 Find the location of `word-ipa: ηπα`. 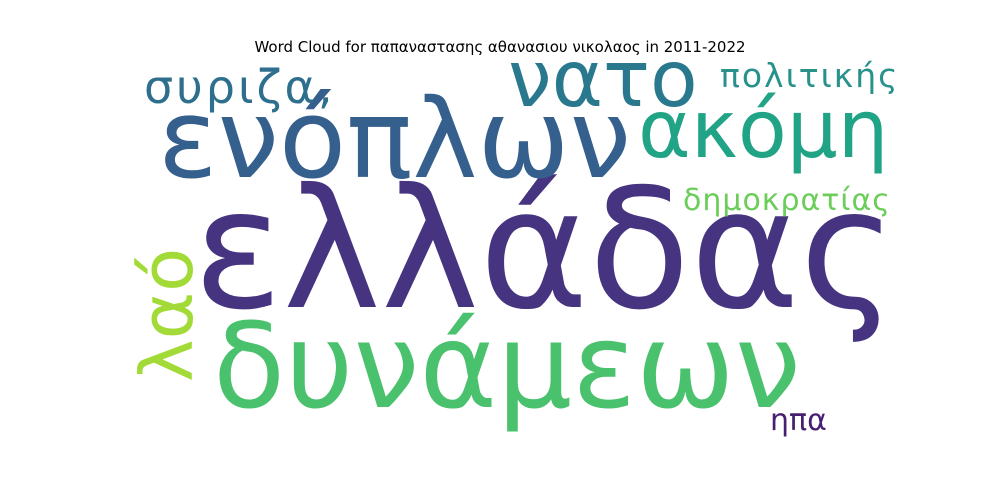

word-ipa: ηπα is located at coordinates (798, 420).